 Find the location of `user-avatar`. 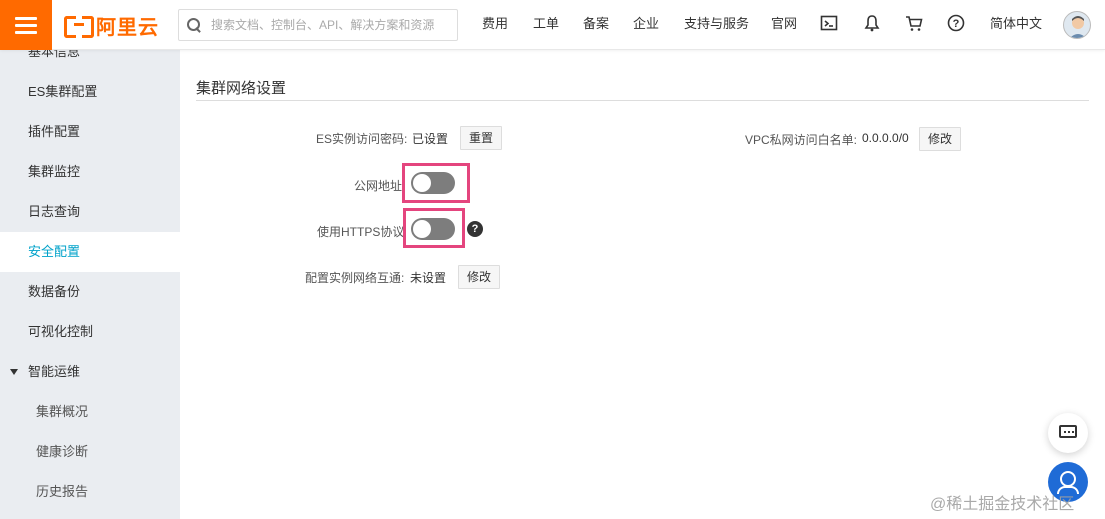

user-avatar is located at coordinates (1077, 25).